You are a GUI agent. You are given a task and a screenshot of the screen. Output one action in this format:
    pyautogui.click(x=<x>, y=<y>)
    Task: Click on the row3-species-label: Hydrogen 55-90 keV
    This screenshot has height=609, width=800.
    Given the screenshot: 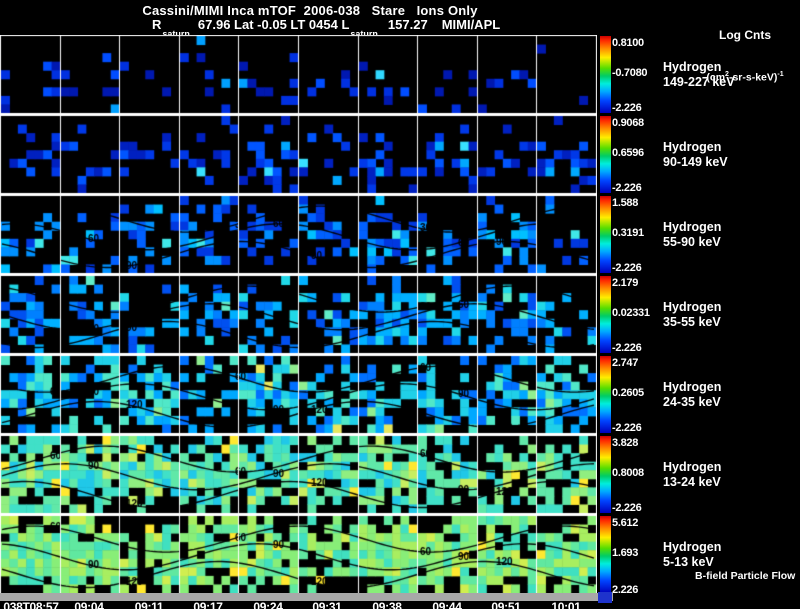 What is the action you would take?
    pyautogui.click(x=692, y=234)
    